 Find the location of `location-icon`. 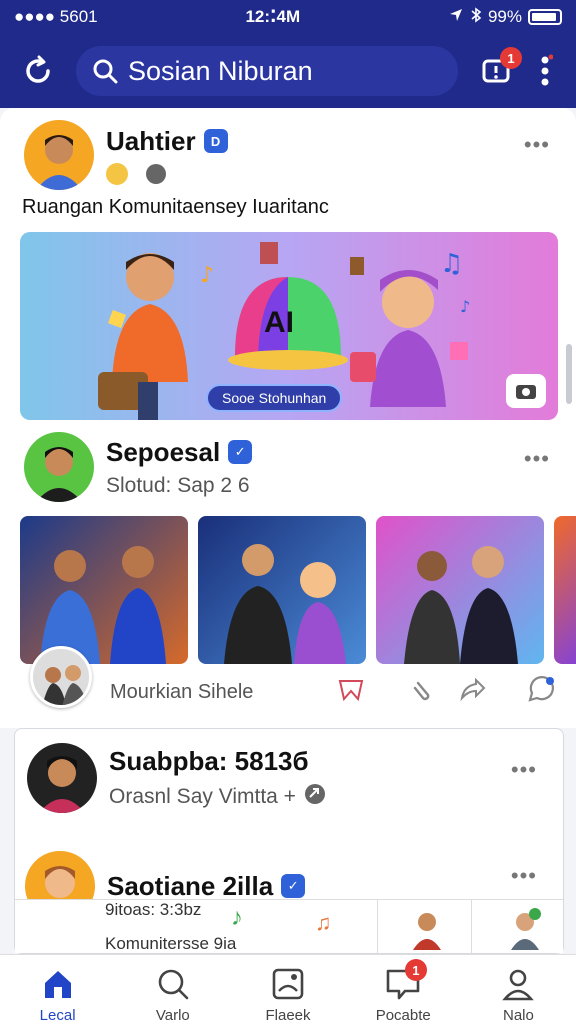

location-icon is located at coordinates (456, 17).